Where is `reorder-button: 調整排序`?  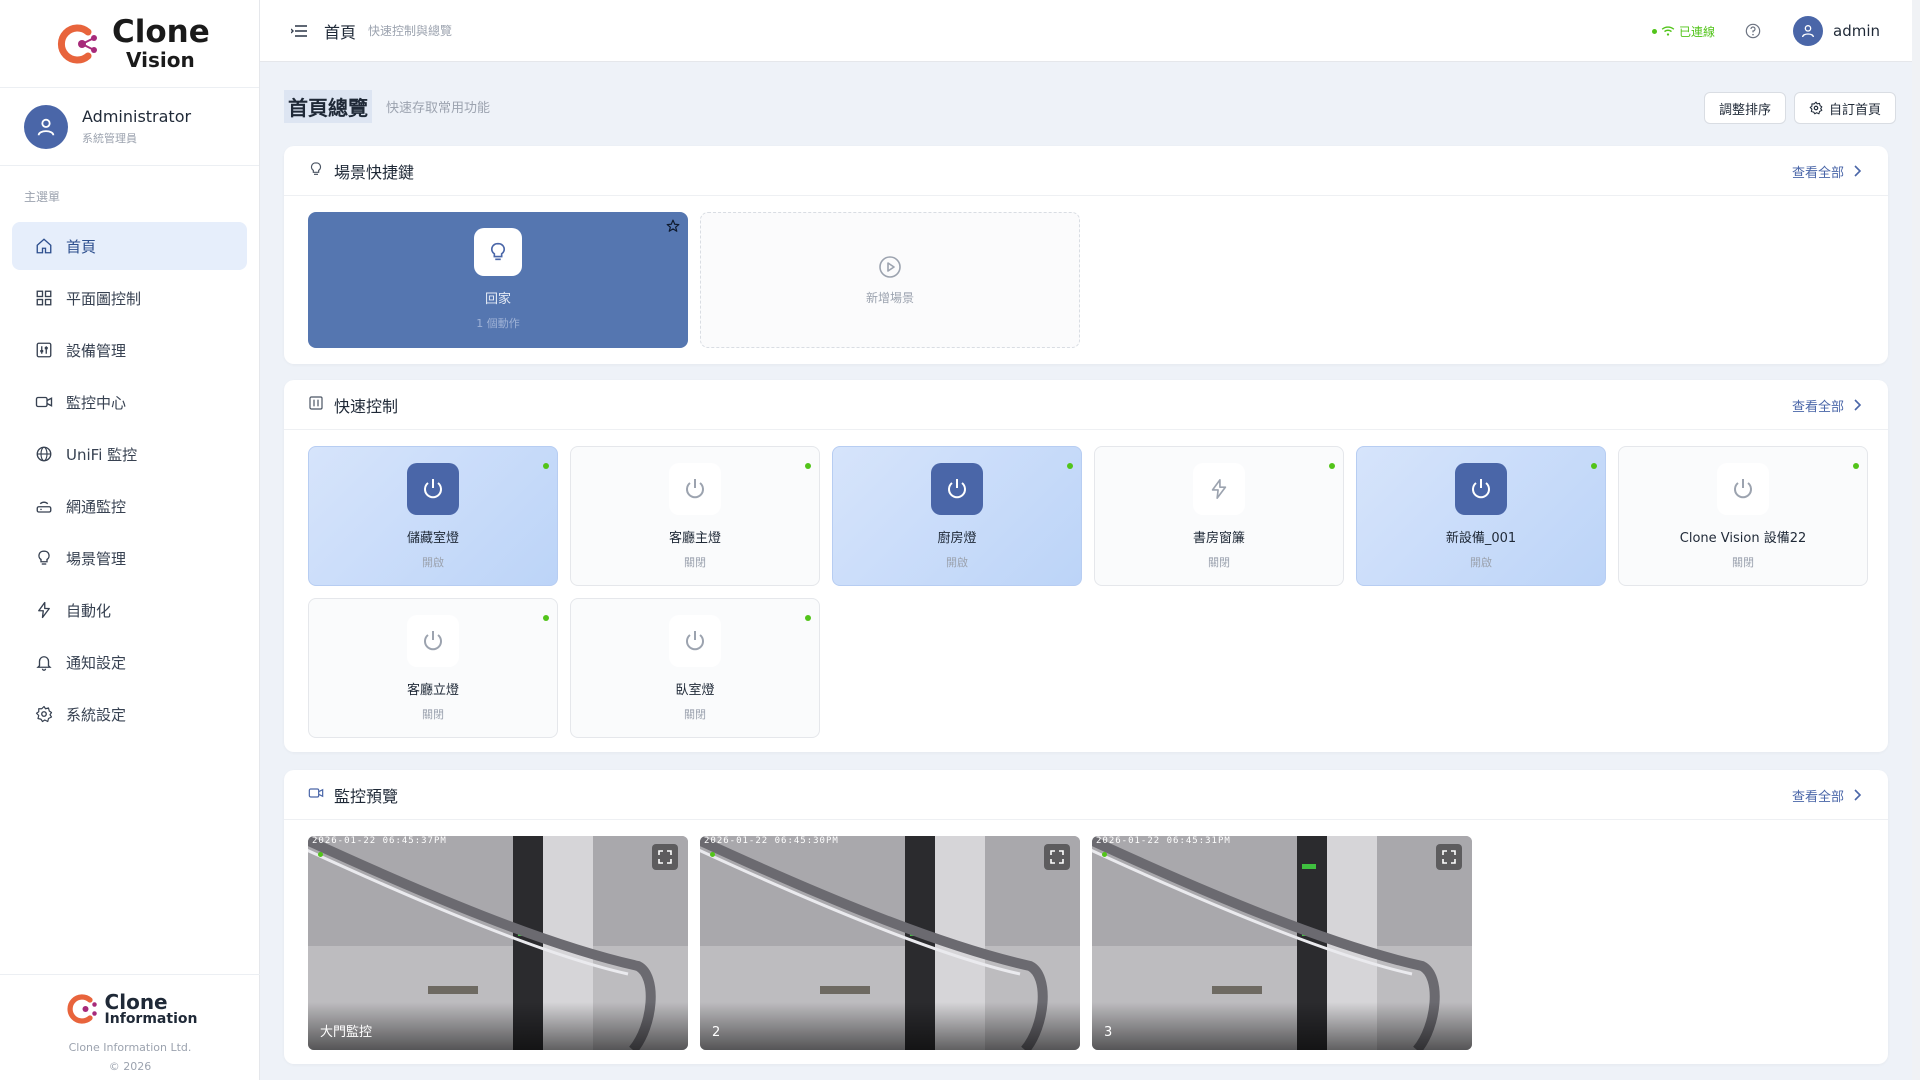
reorder-button: 調整排序 is located at coordinates (1744, 108).